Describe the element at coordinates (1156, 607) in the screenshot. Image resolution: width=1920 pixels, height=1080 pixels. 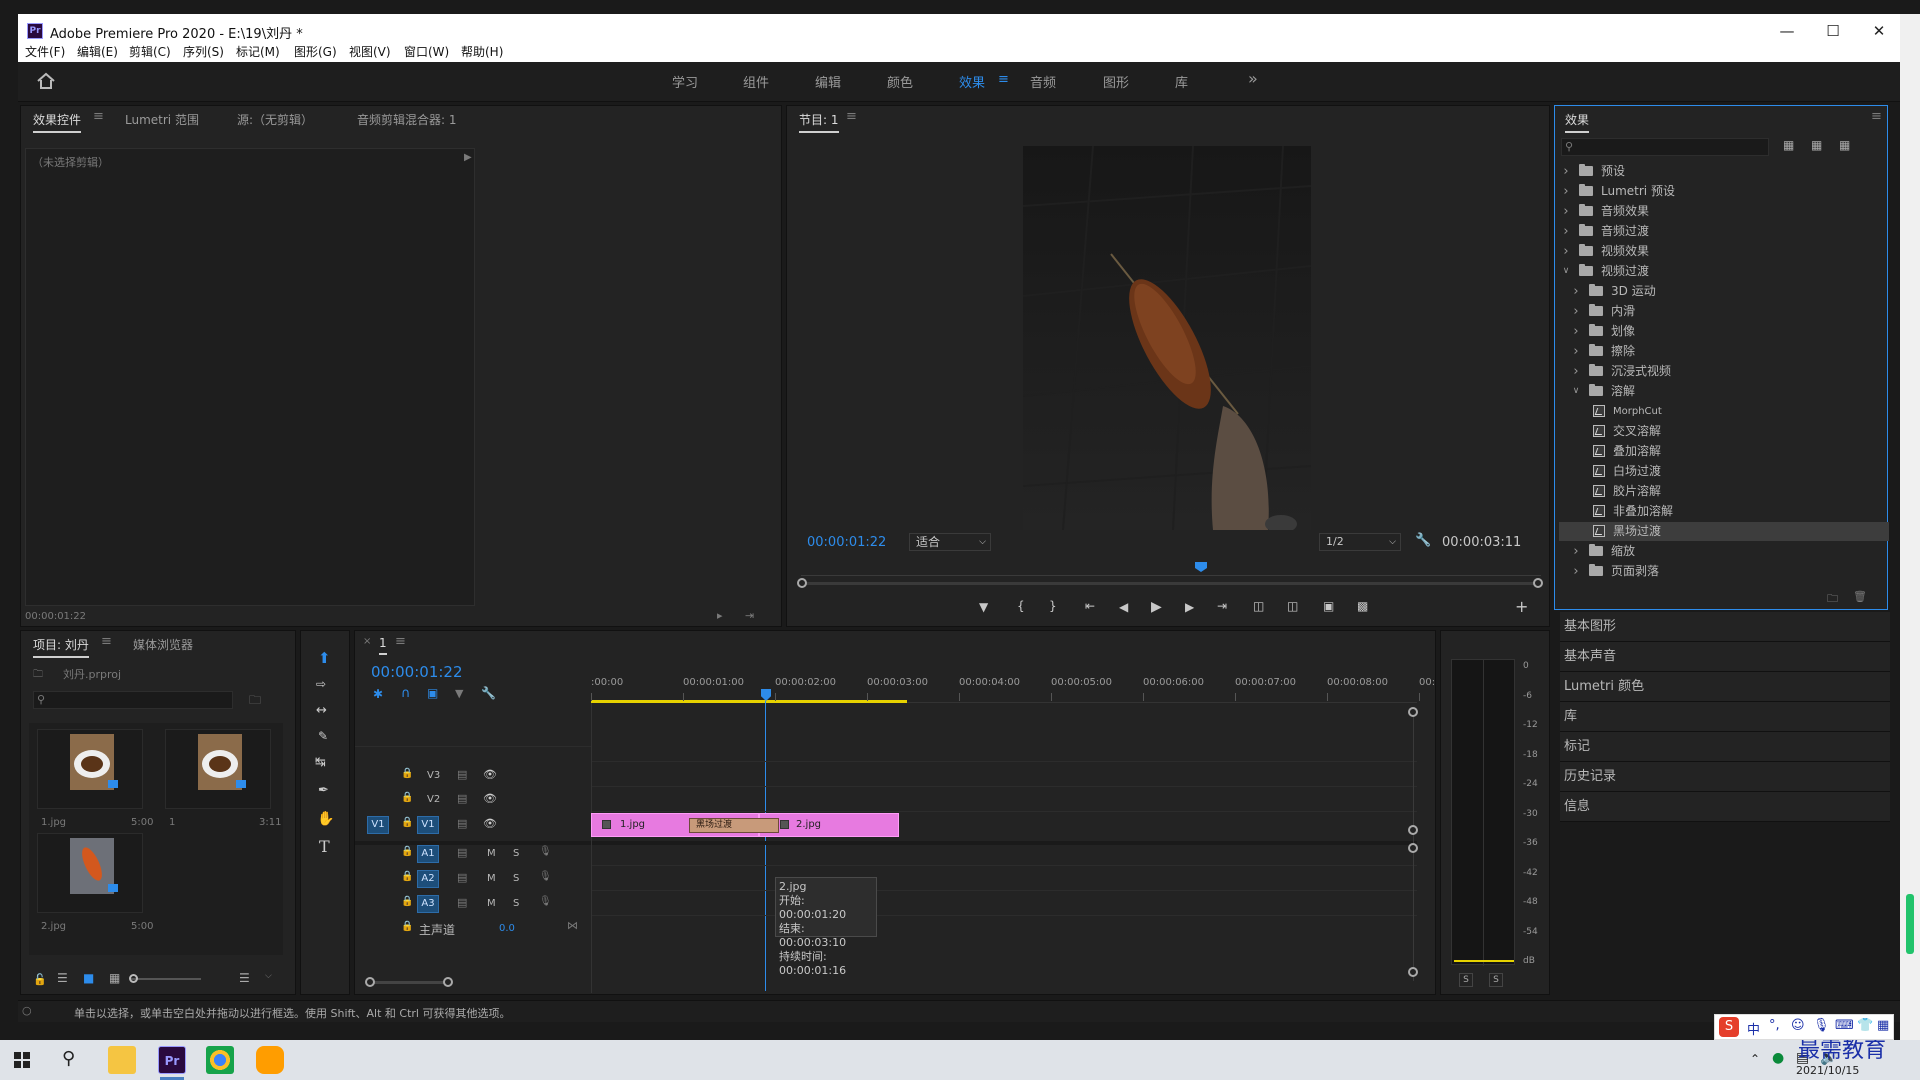
I see `play-icon: ▶` at that location.